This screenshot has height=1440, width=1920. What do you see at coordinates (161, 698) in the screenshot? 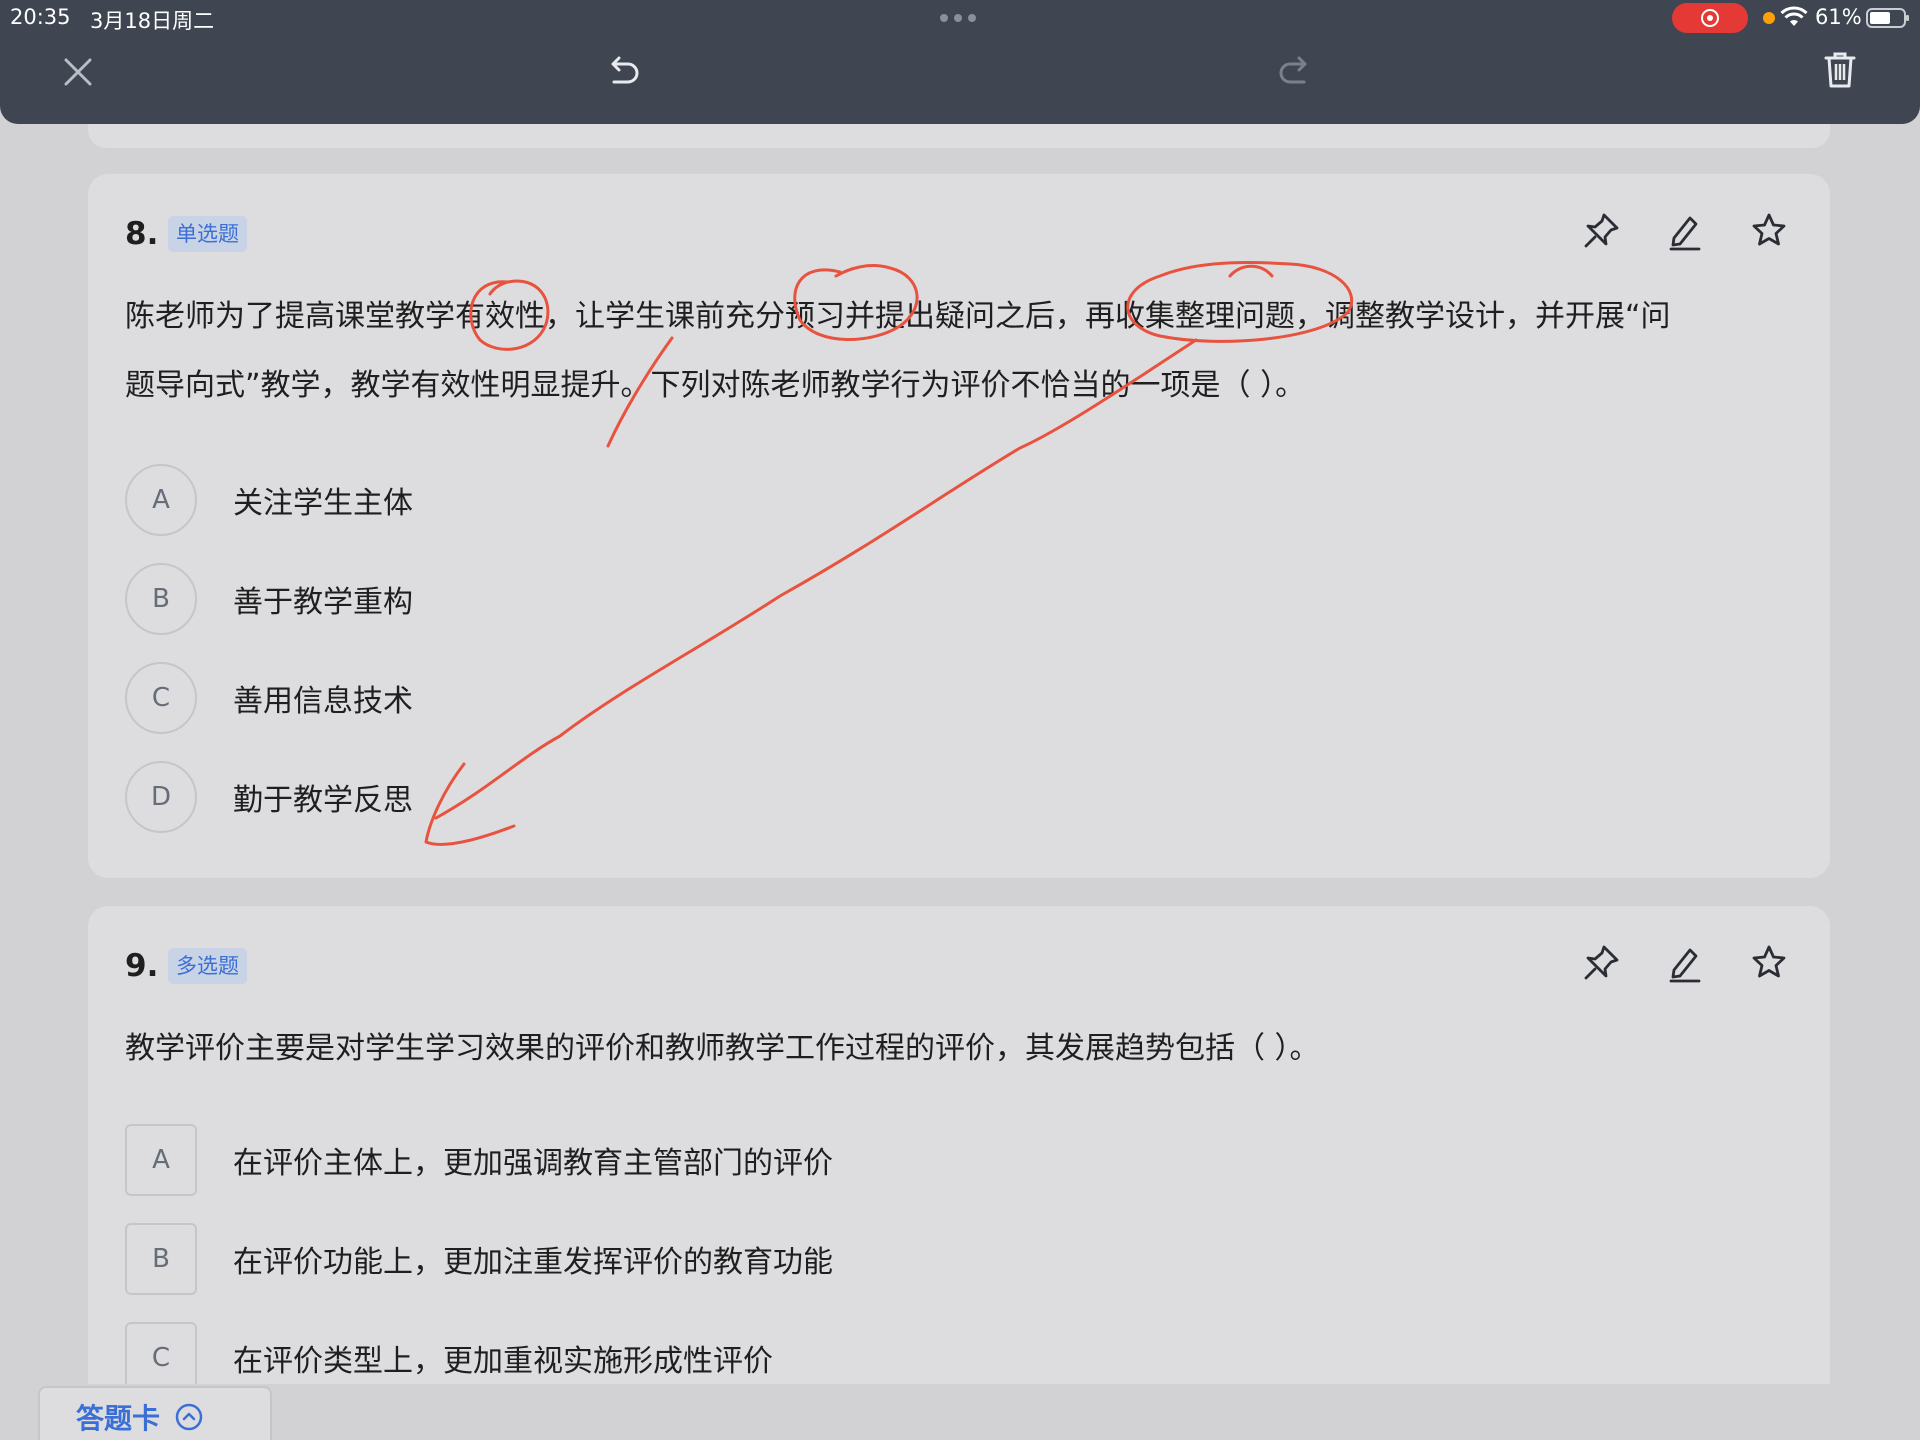
I see `option-letter: C` at bounding box center [161, 698].